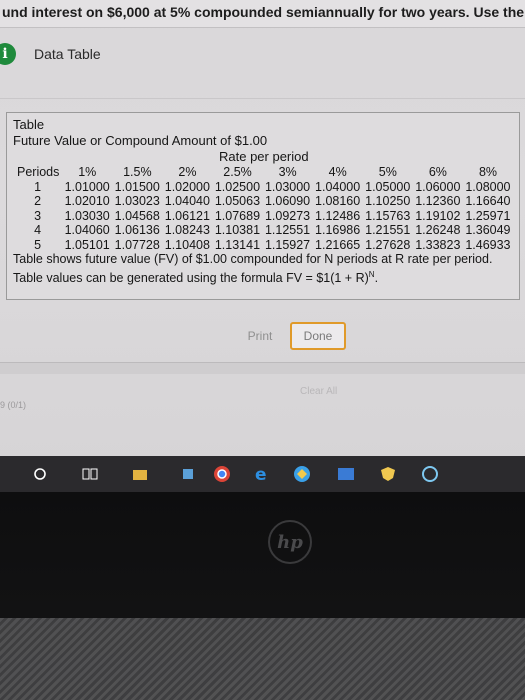 Image resolution: width=525 pixels, height=700 pixels. I want to click on value-cell: 1.12360, so click(438, 201).